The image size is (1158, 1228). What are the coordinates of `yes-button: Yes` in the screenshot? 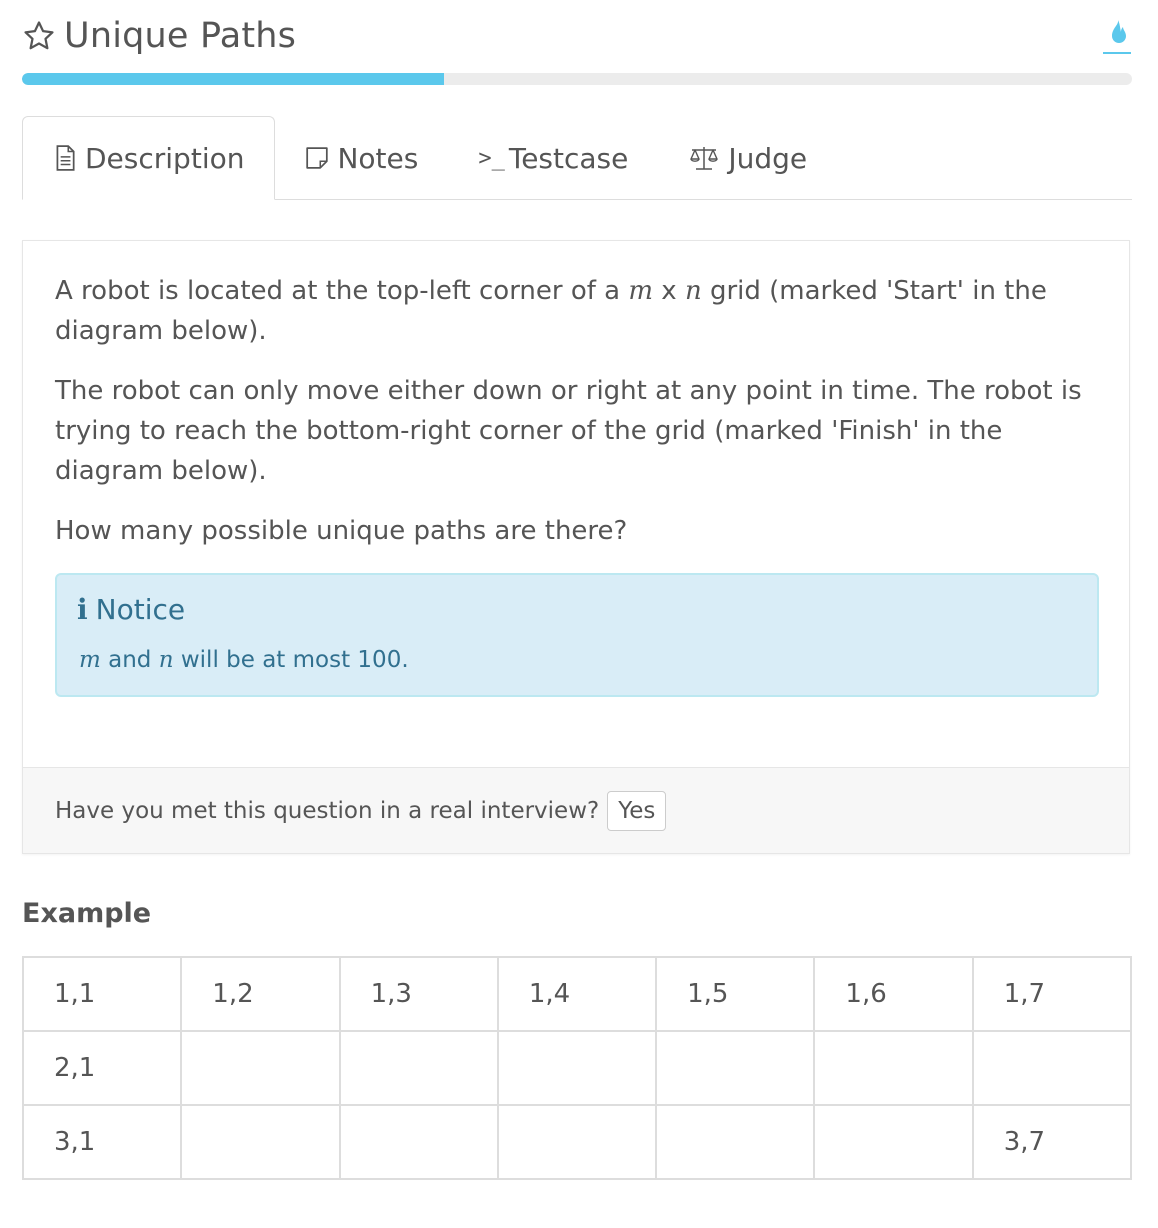 It's located at (637, 810).